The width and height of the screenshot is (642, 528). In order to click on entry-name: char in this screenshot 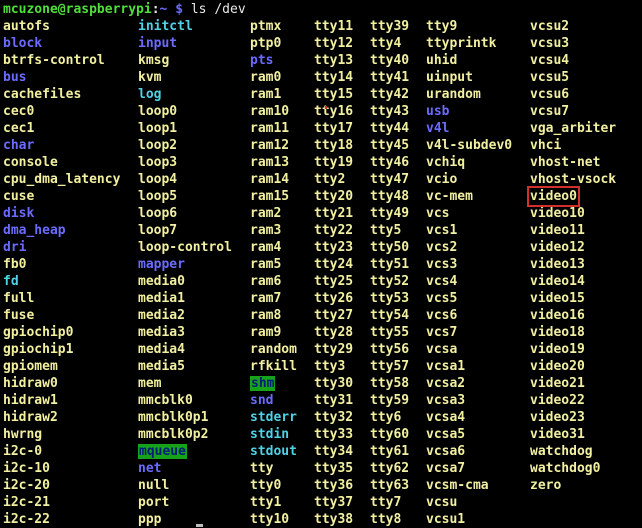, I will do `click(19, 145)`.